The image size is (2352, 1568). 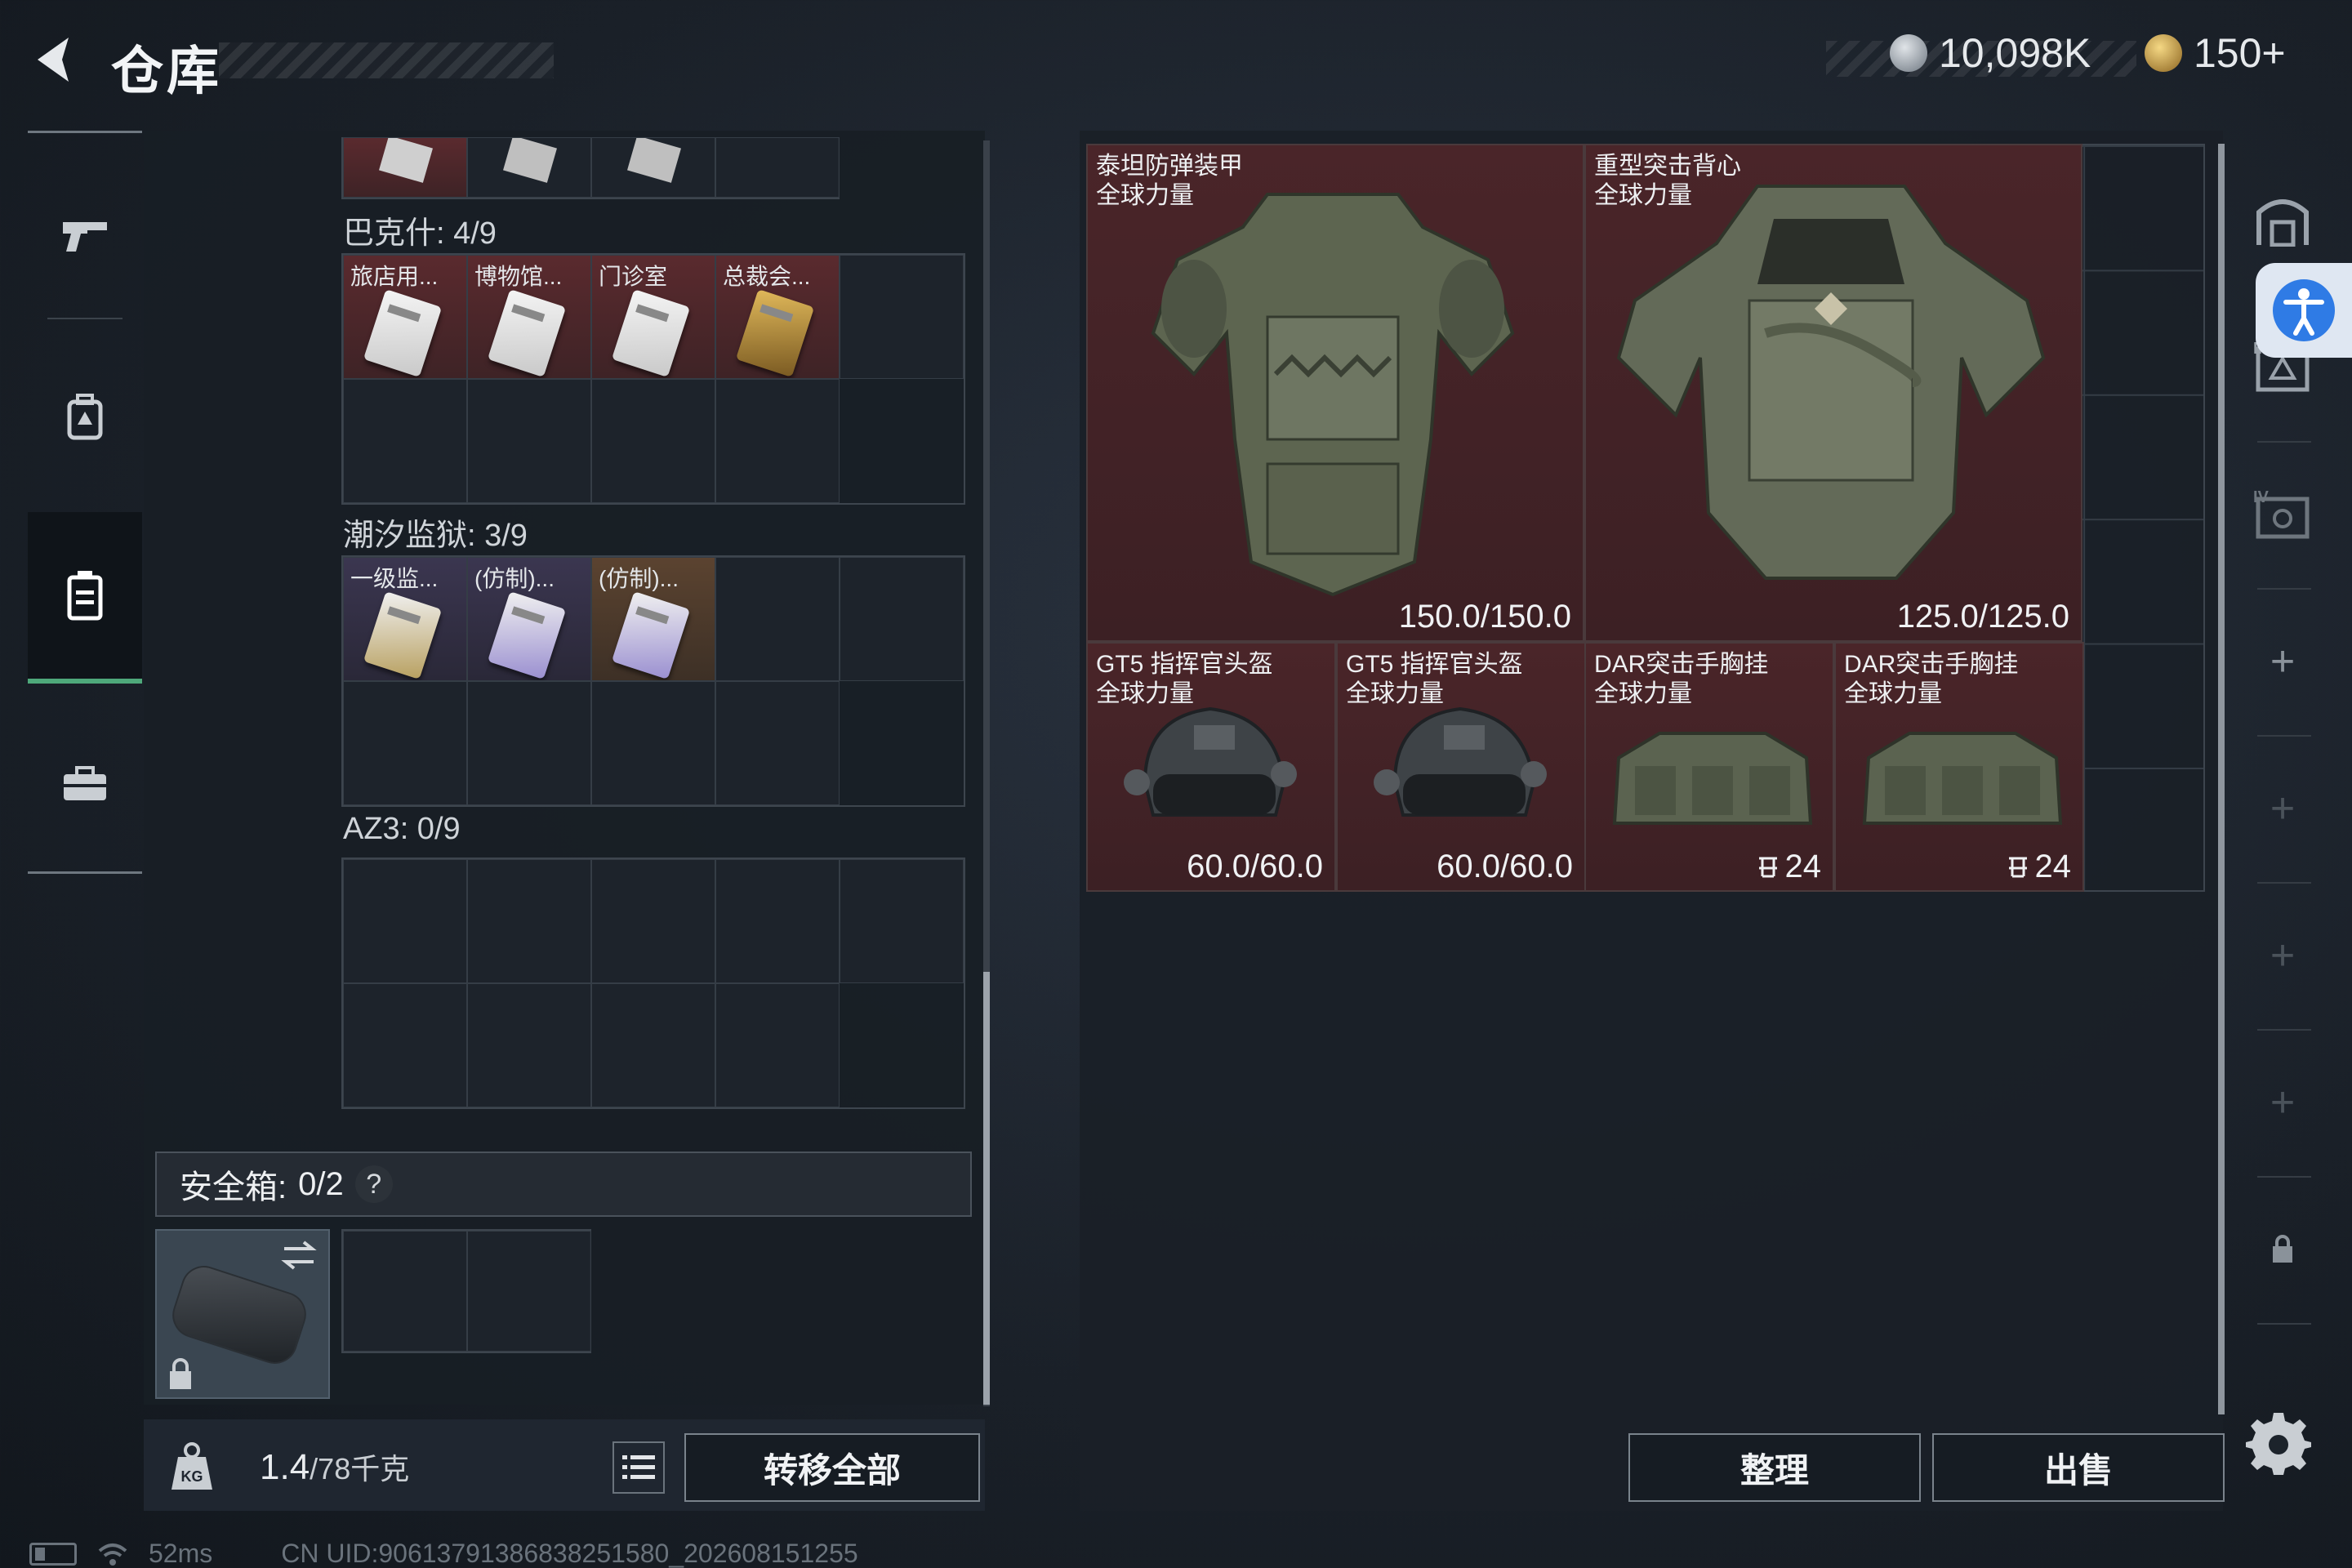 I want to click on locked-stash-tab, so click(x=2283, y=1249).